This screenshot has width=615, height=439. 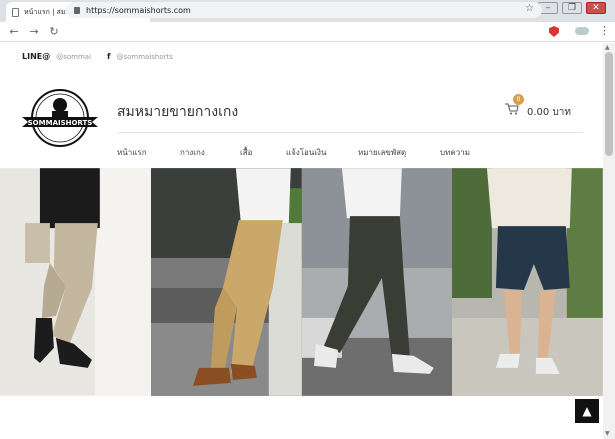 I want to click on line-contact: LINE@ @sommai, so click(x=56, y=56).